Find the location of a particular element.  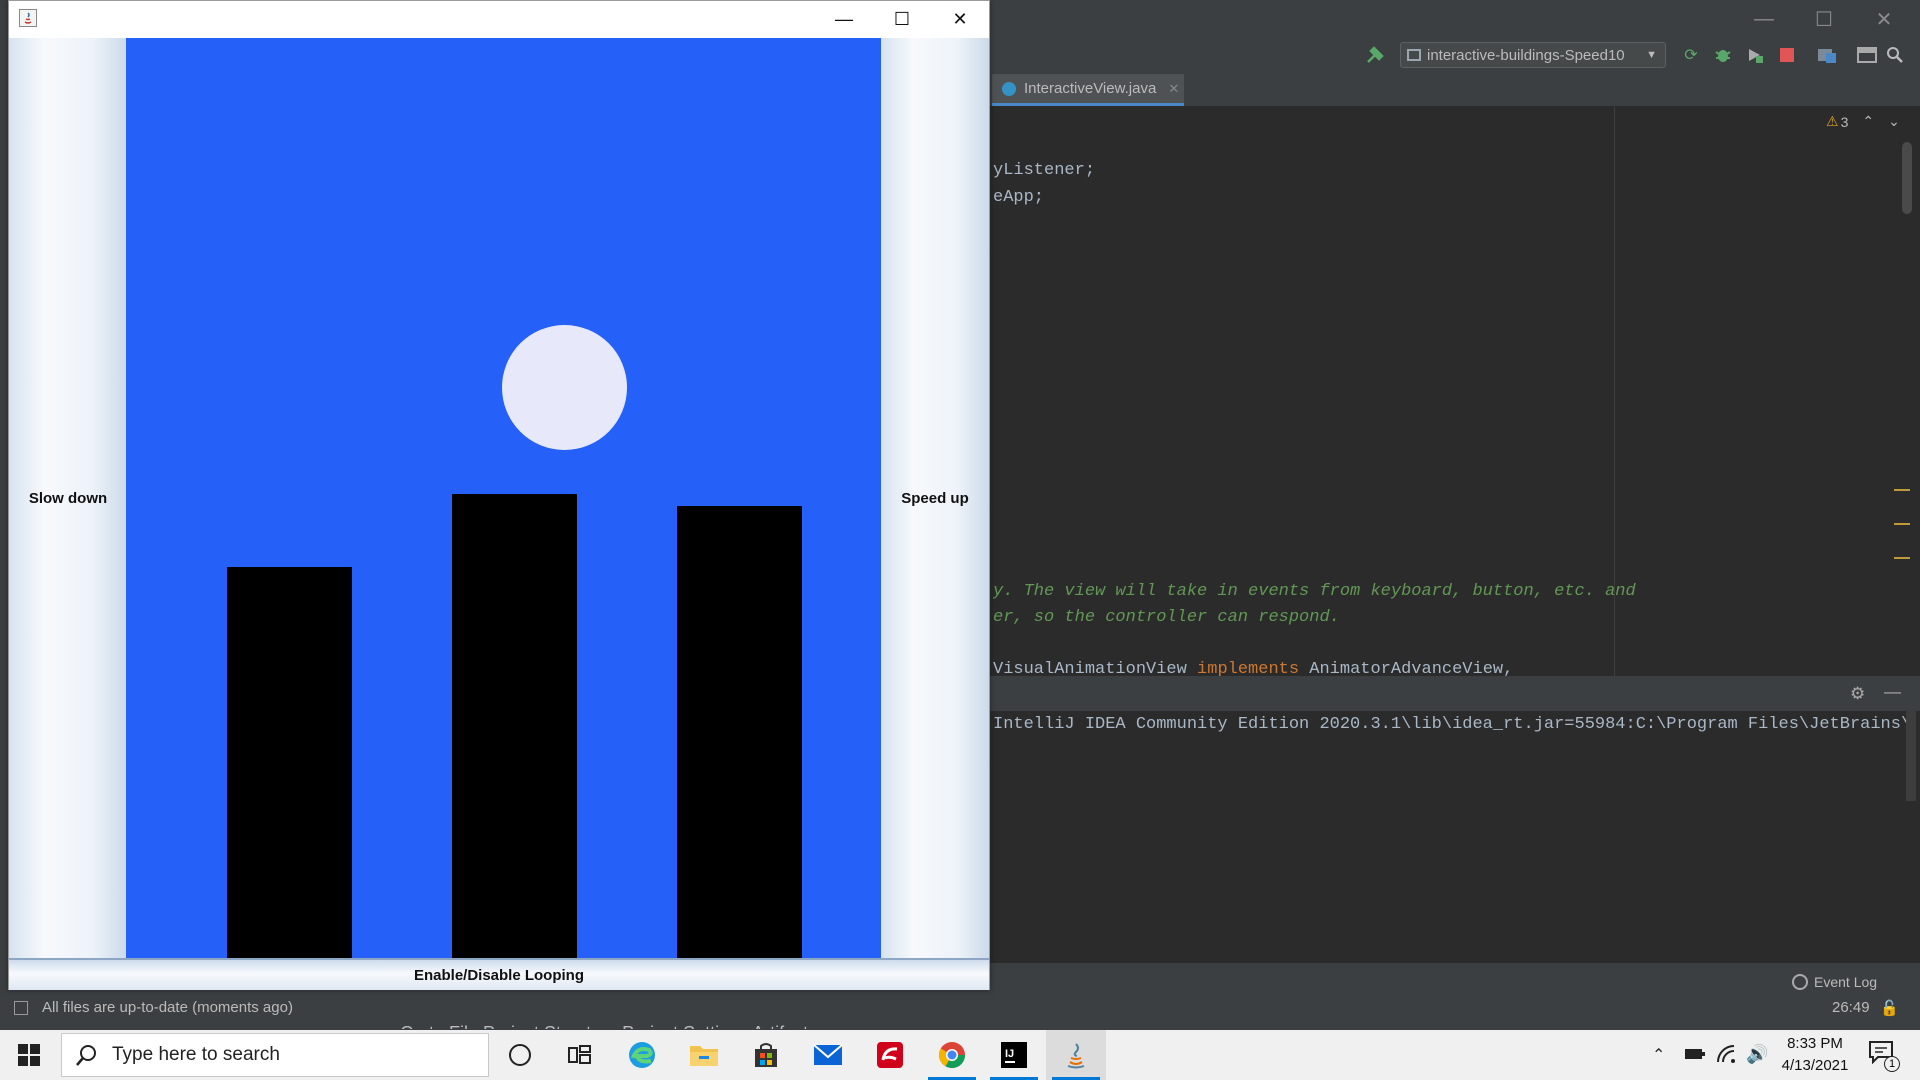

run-config-icon is located at coordinates (1414, 55).